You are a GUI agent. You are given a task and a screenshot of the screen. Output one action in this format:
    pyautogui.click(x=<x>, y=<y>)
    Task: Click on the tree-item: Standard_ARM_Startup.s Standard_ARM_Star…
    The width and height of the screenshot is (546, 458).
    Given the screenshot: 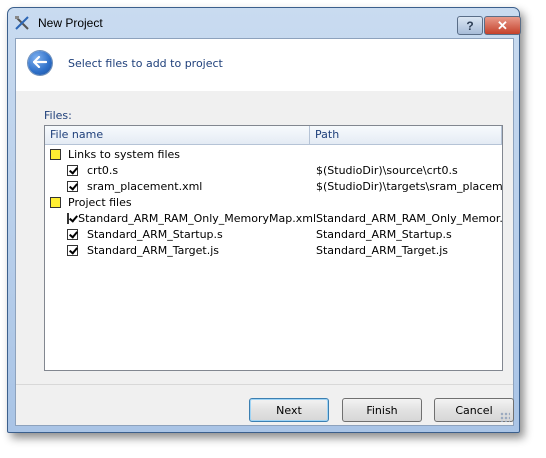 What is the action you would take?
    pyautogui.click(x=273, y=234)
    